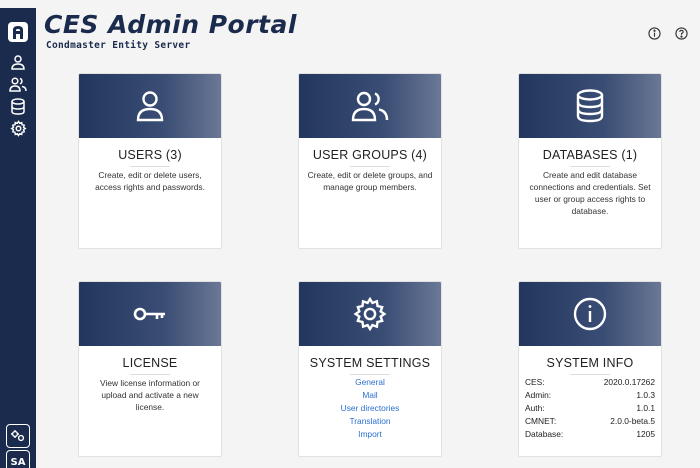 The width and height of the screenshot is (700, 468). I want to click on link-user-directories: User directories, so click(370, 408).